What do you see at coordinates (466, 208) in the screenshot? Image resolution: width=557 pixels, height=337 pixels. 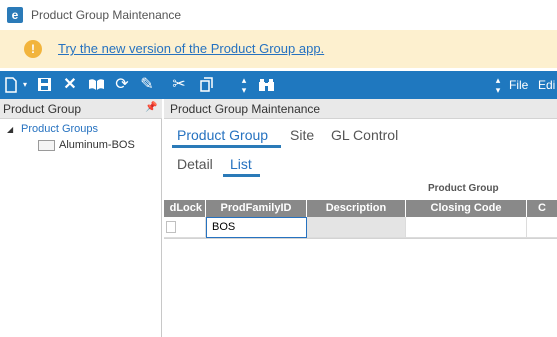 I see `column-header-closing-code: Closing Code` at bounding box center [466, 208].